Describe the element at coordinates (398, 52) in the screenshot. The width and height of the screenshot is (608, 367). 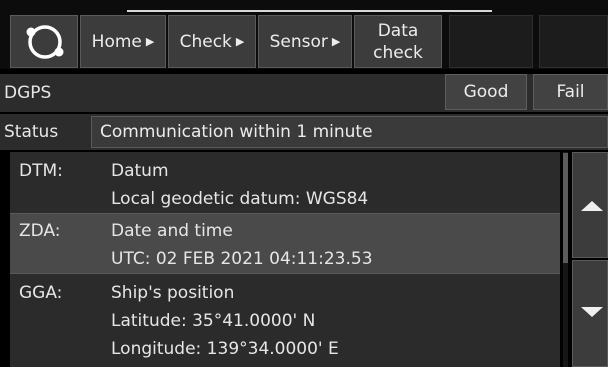
I see `nav-data-check-label-line2: check` at that location.